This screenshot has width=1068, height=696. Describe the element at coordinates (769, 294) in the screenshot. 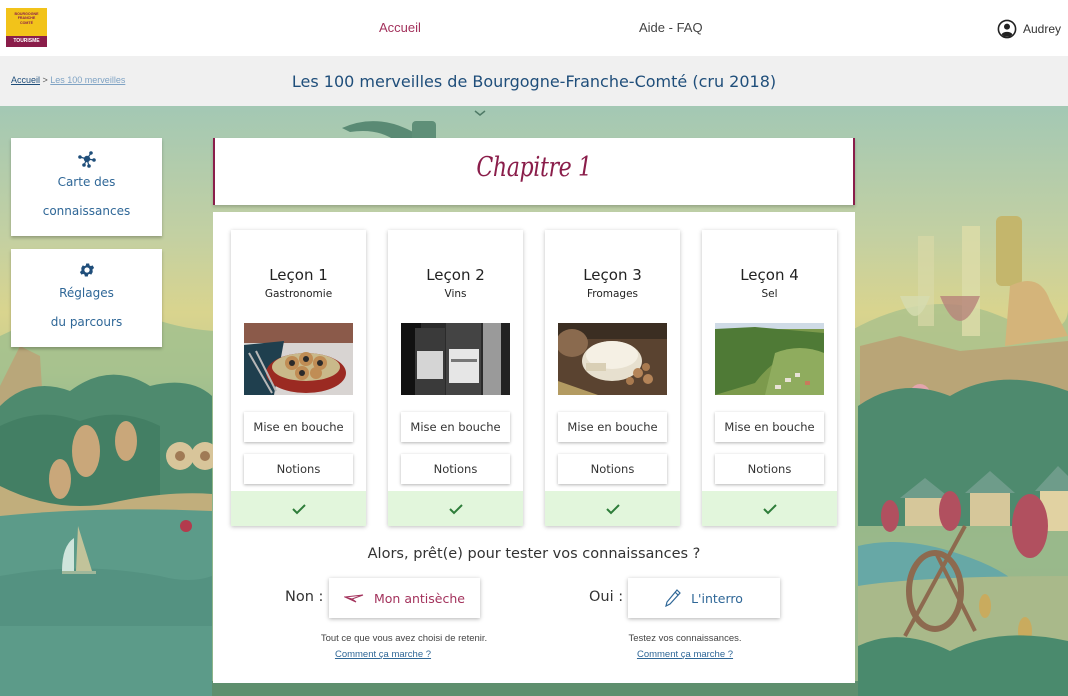

I see `lesson-subtitle: Sel` at that location.